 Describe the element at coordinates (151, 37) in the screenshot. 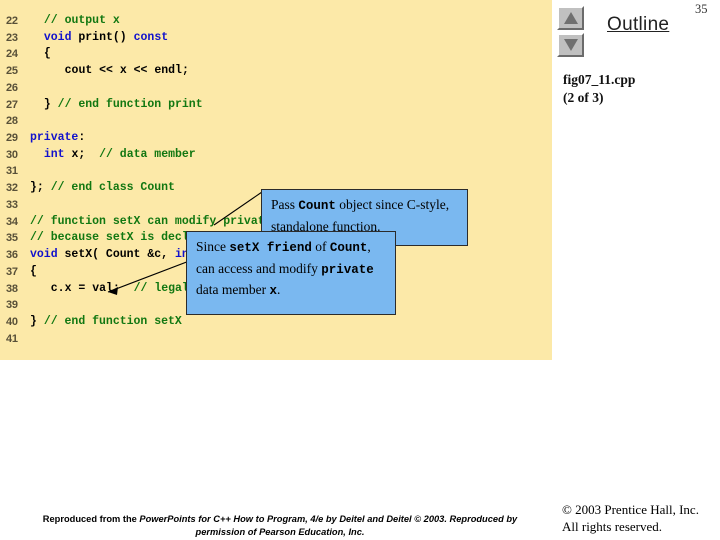

I see `code-token: const` at that location.